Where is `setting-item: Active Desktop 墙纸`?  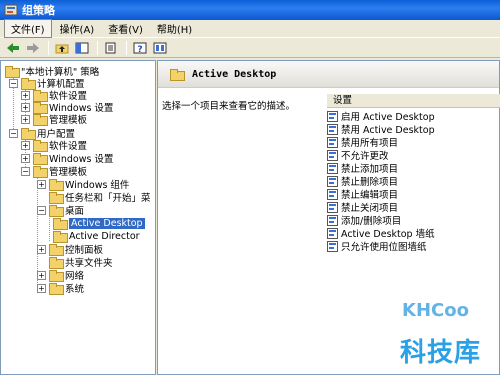 setting-item: Active Desktop 墙纸 is located at coordinates (381, 233).